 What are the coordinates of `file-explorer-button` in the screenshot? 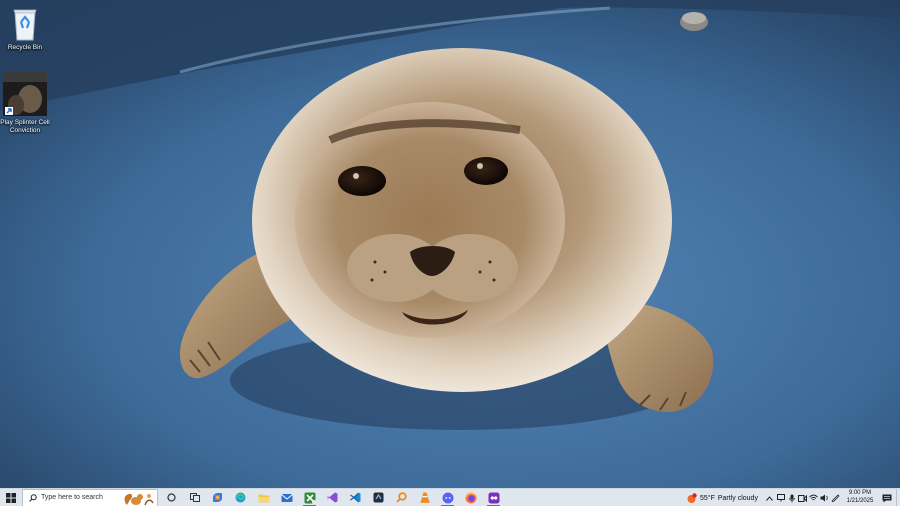 It's located at (263, 497).